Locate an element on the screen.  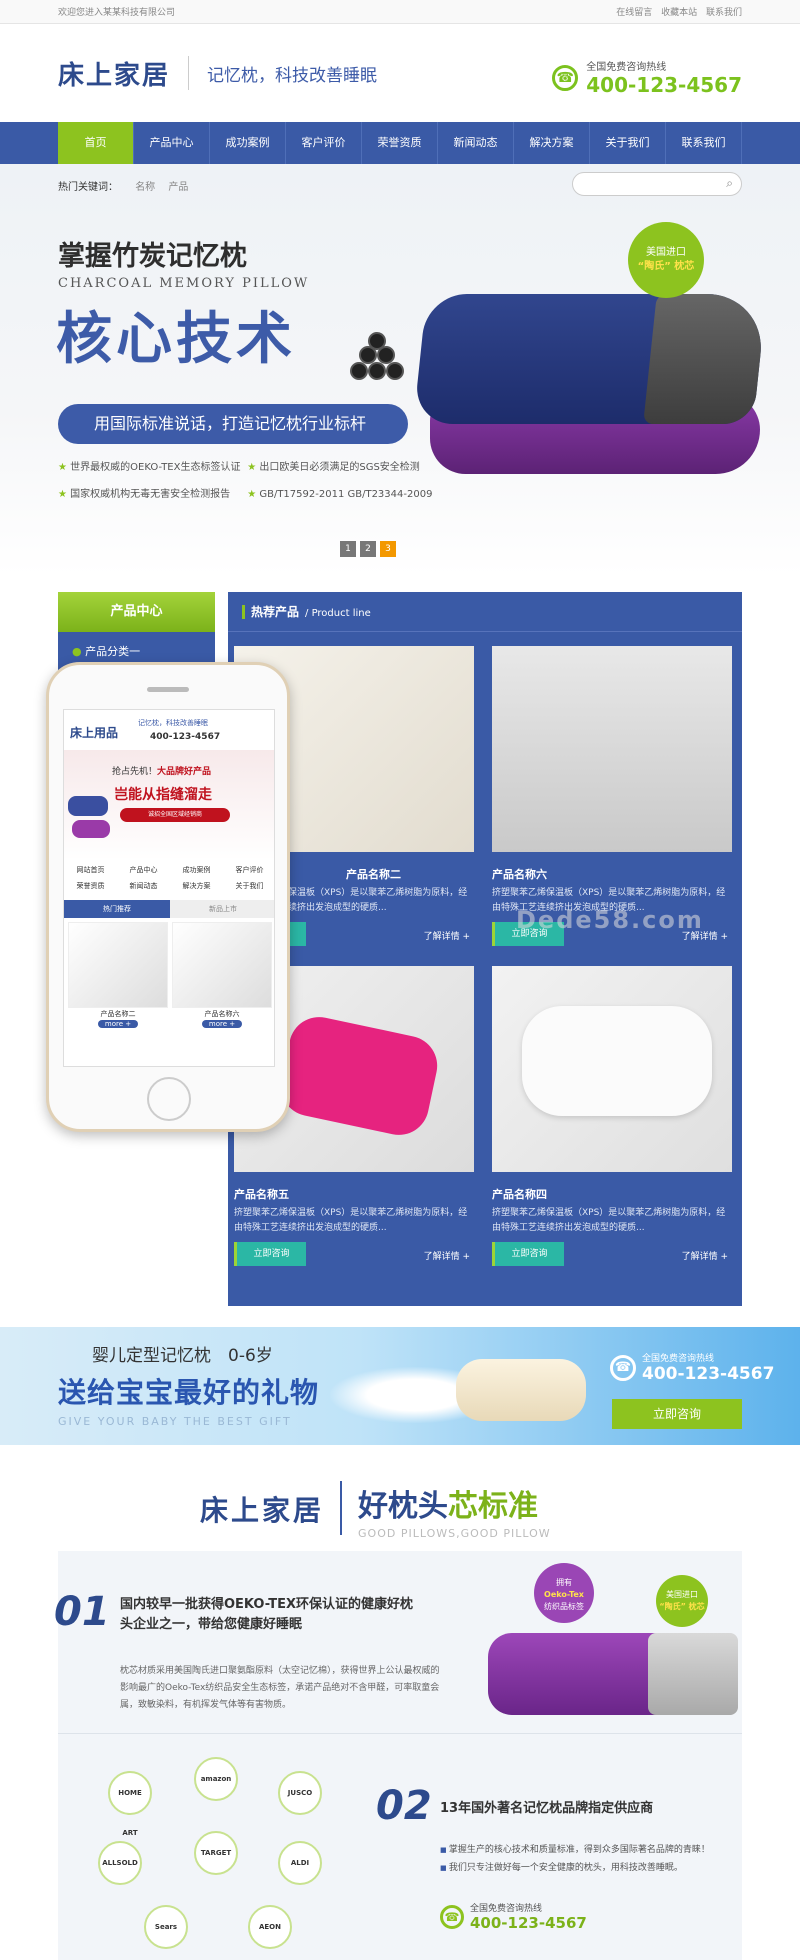
section-logo: 床上家居 is located at coordinates (262, 1510).